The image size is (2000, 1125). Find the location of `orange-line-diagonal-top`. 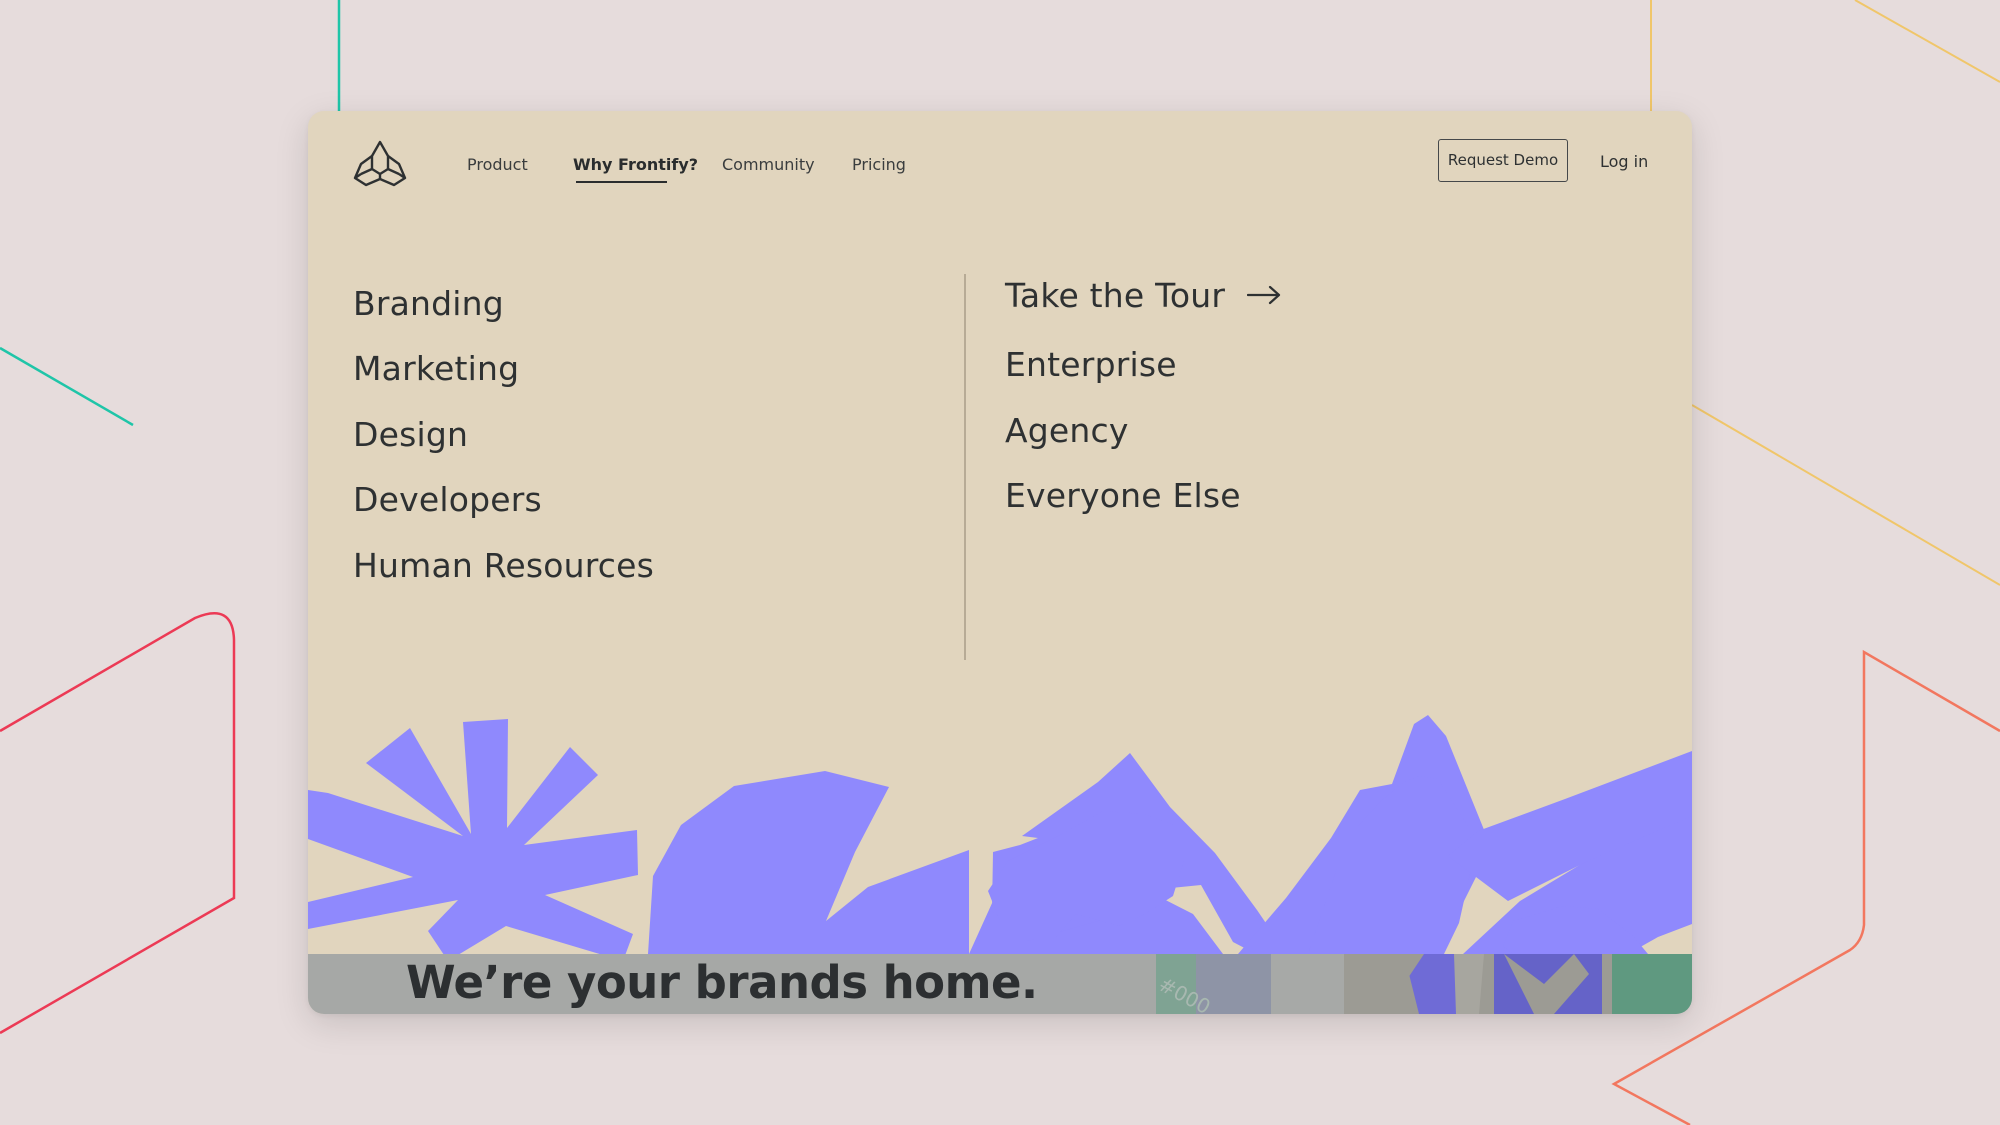

orange-line-diagonal-top is located at coordinates (1927, 41).